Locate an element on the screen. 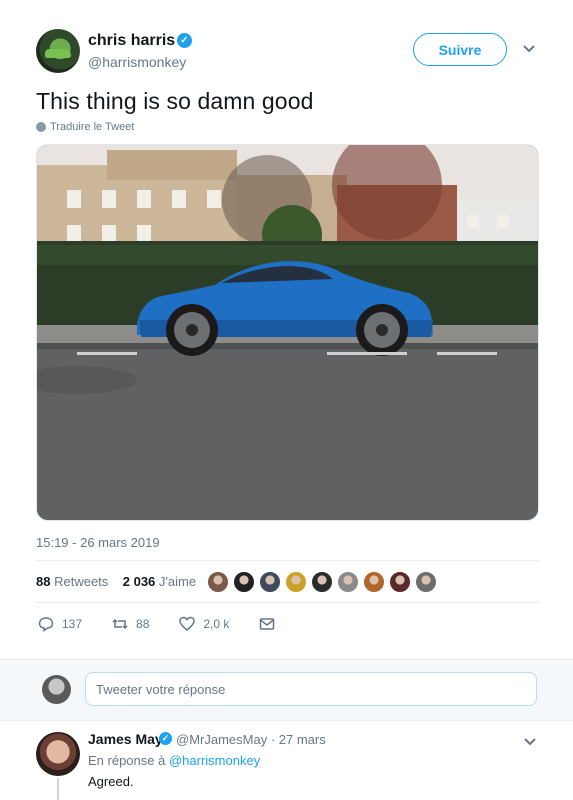 The width and height of the screenshot is (573, 800). retweets-count: 88 is located at coordinates (43, 581).